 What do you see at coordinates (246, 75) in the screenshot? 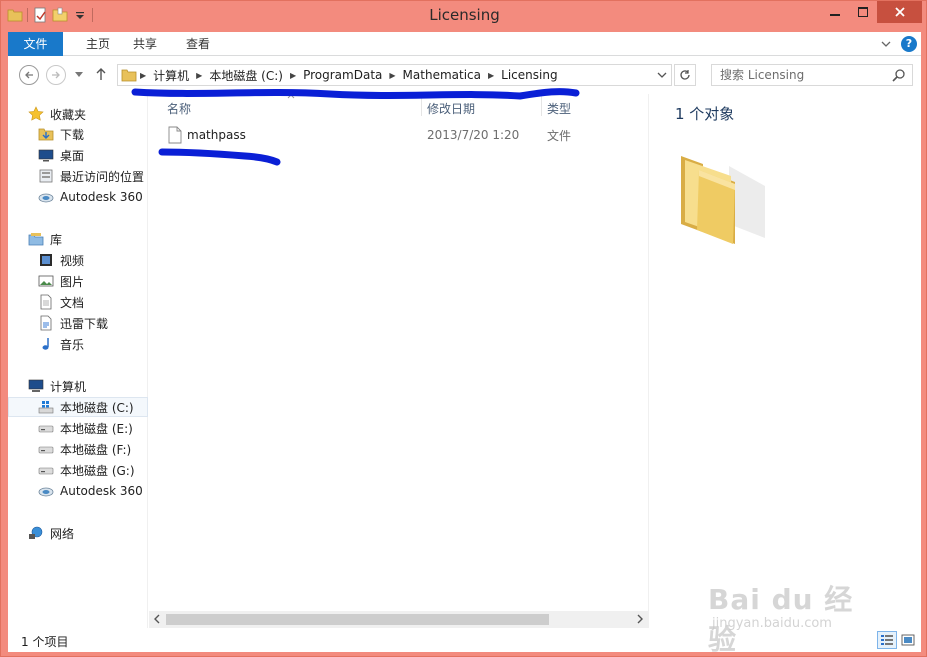
I see `breadcrumb-local-disk-c: 本地磁盘 (C:)` at bounding box center [246, 75].